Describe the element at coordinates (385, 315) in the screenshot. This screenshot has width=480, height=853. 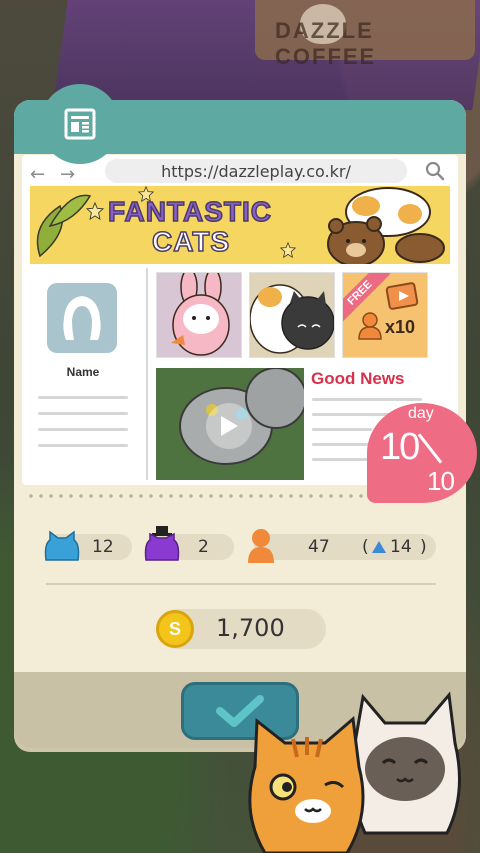
I see `news-thumb-free-reward: FREE x10` at that location.